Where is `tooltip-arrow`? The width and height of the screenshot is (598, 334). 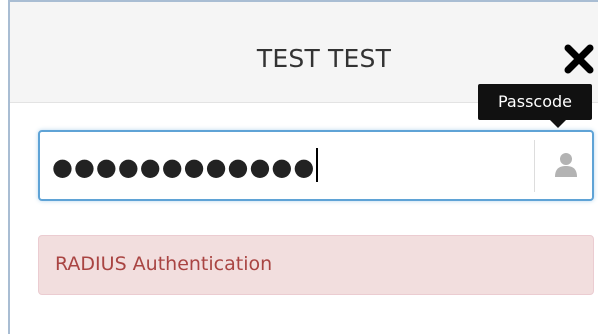 tooltip-arrow is located at coordinates (558, 124).